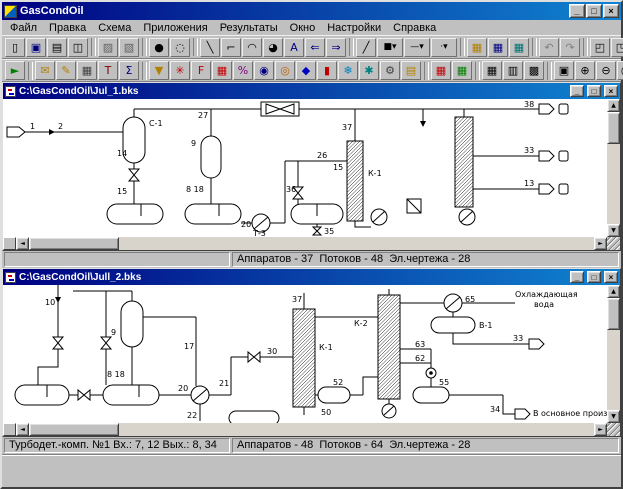 The width and height of the screenshot is (623, 489). Describe the element at coordinates (129, 70) in the screenshot. I see `sum-streams-icon: Σ` at that location.